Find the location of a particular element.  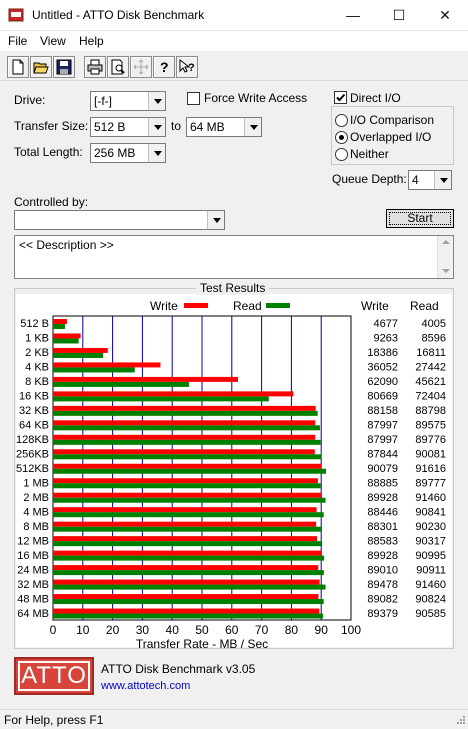

category-label: 16 KB is located at coordinates (34, 397).